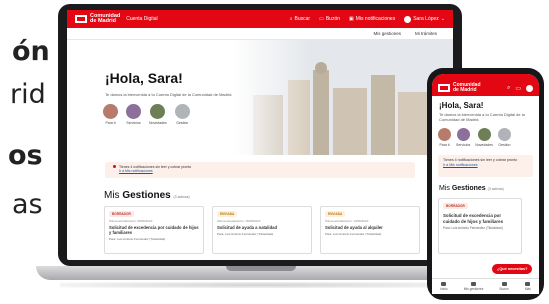 The image size is (549, 304). I want to click on notifications-button: ▣ Mis notificaciones, so click(372, 19).